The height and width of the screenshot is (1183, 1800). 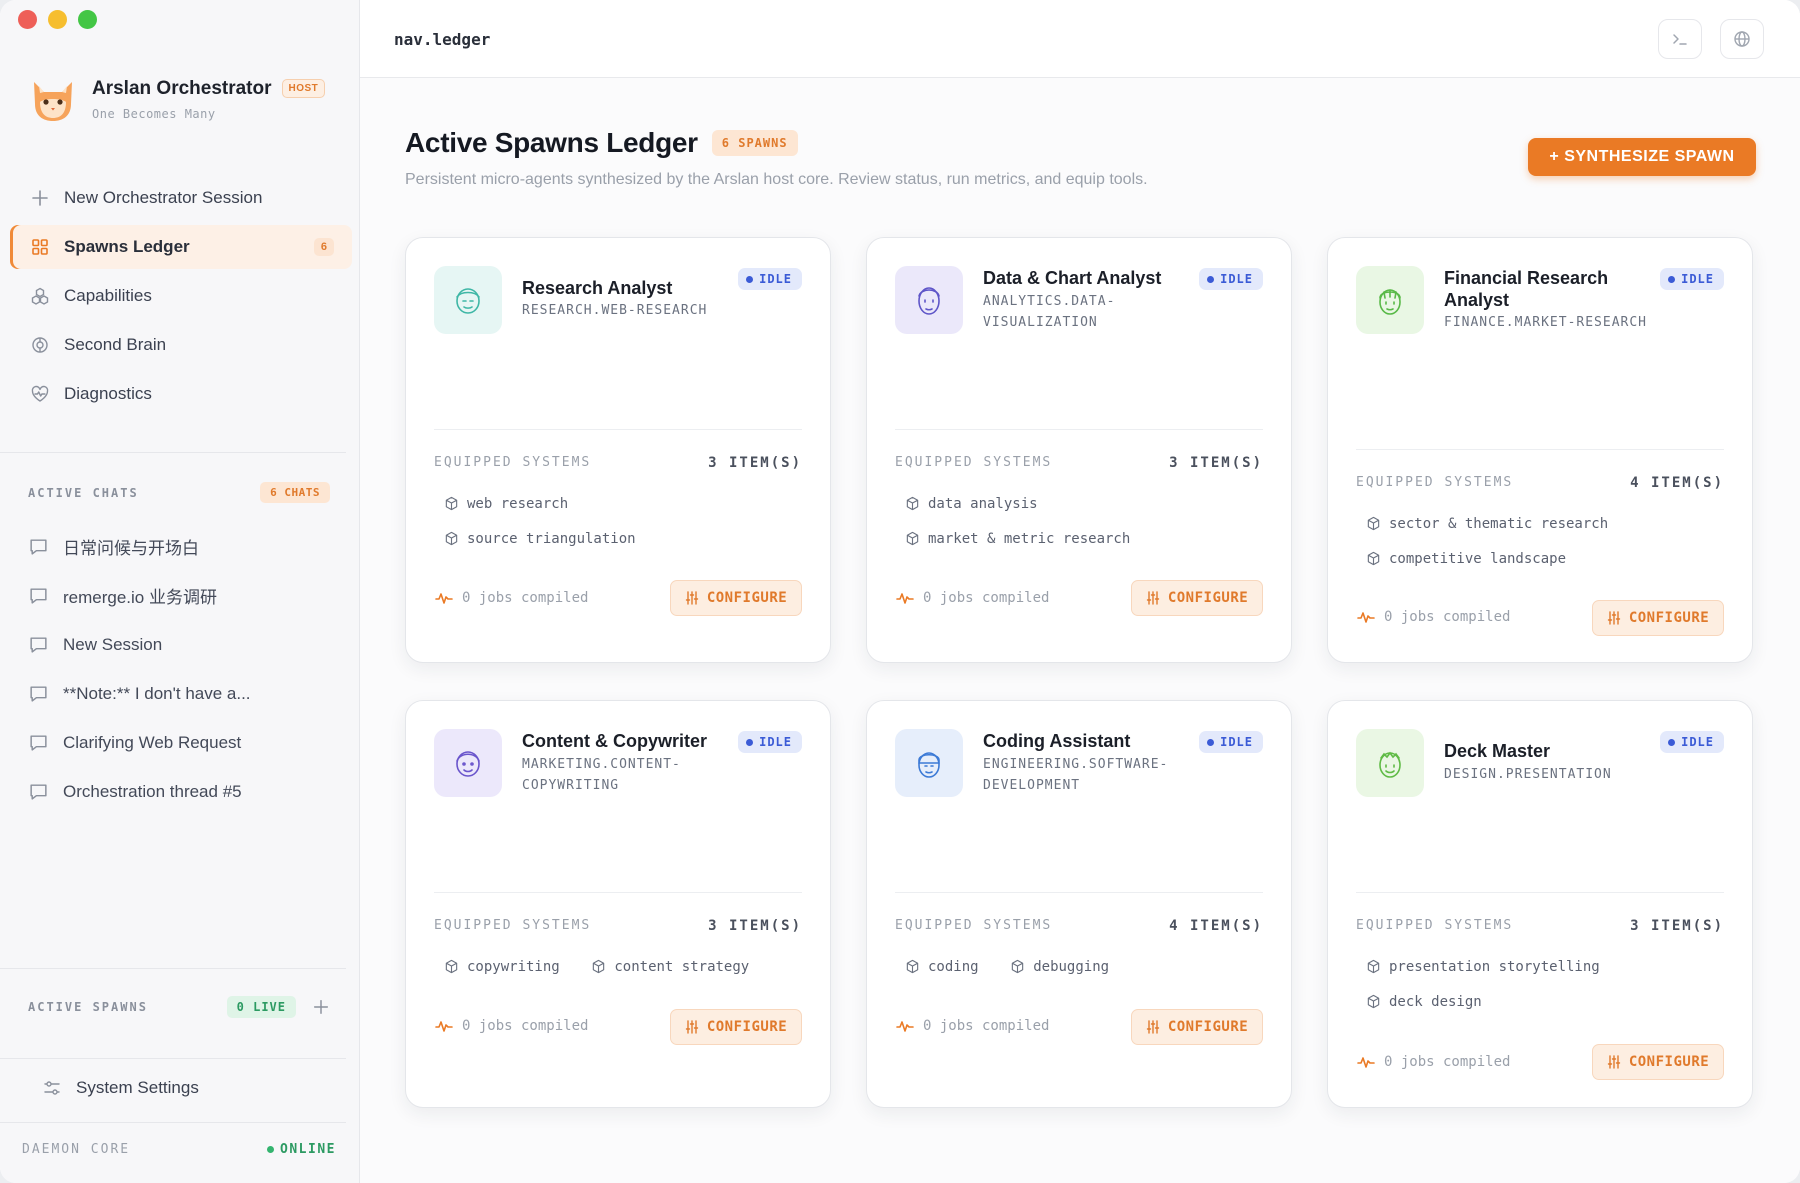 I want to click on nav-spawns-ledger: Spawns Ledger 6, so click(x=181, y=247).